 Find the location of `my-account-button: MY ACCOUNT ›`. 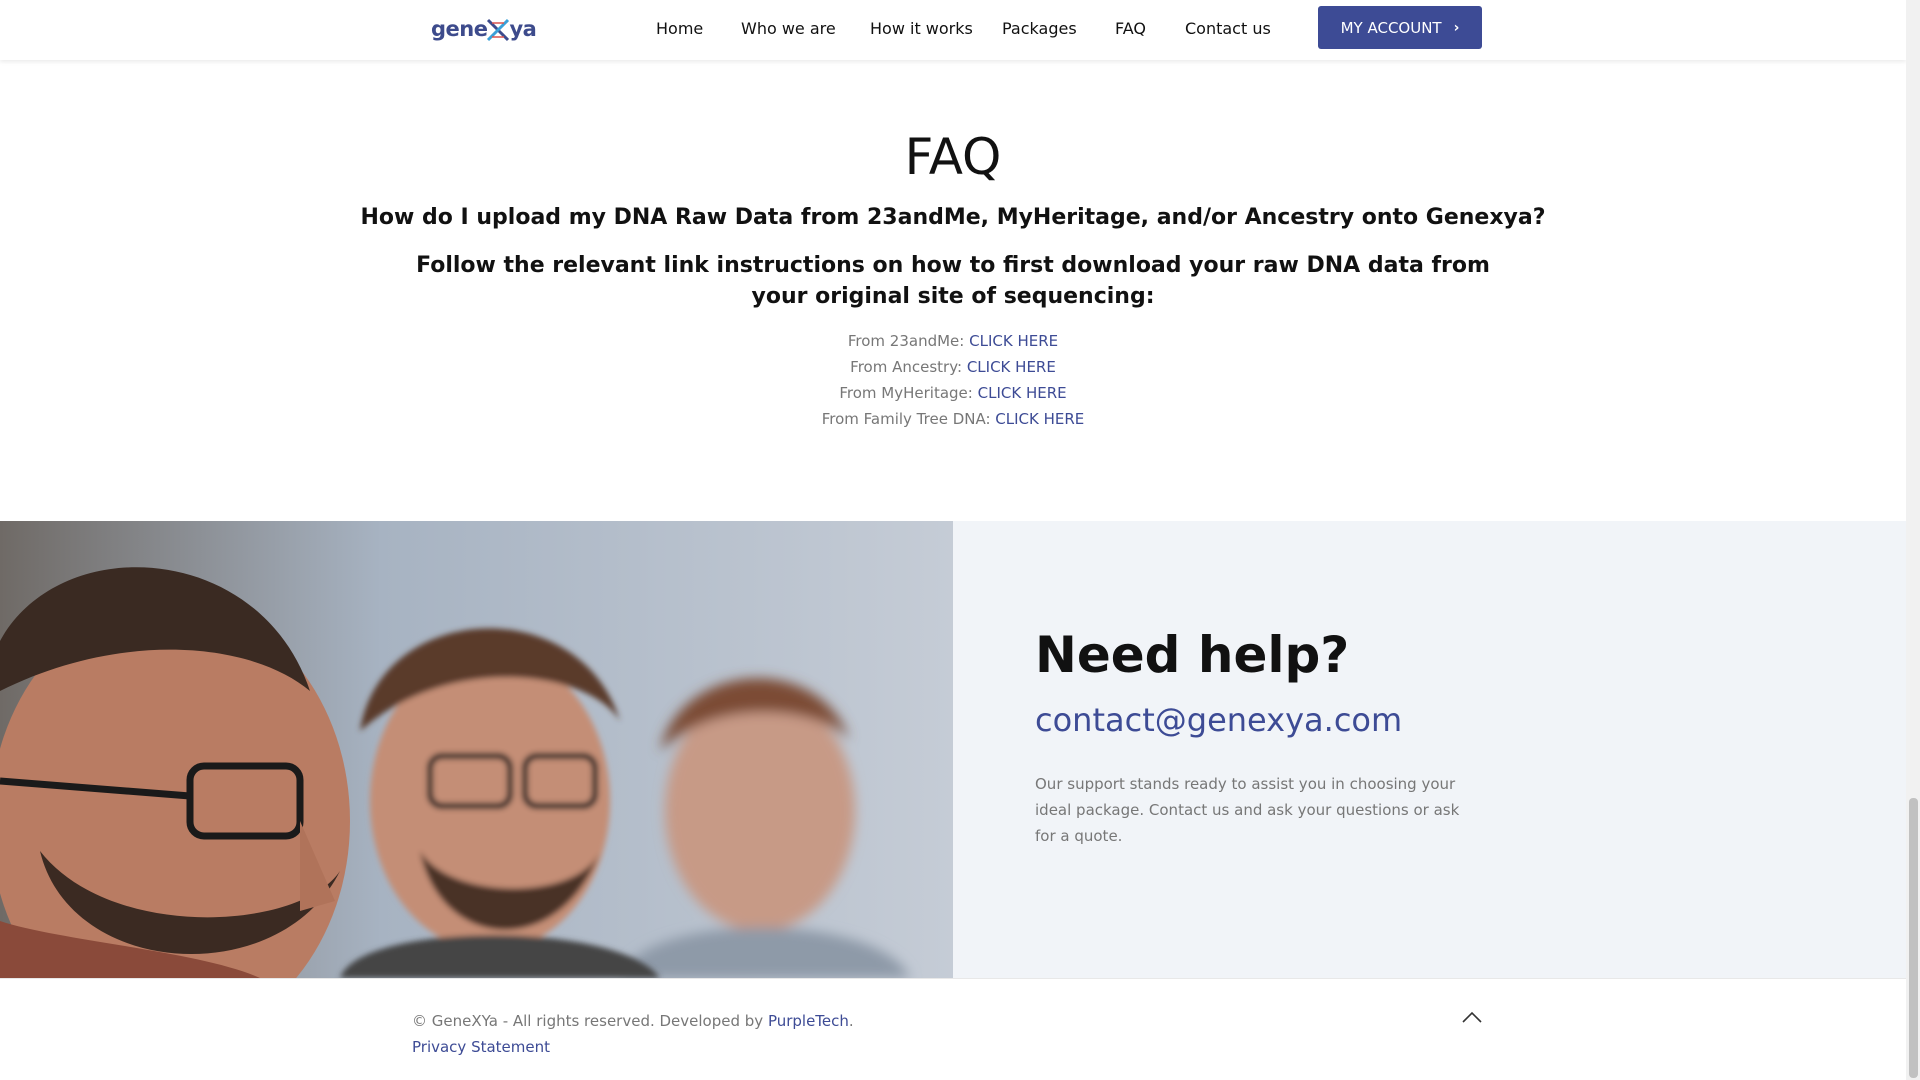

my-account-button: MY ACCOUNT › is located at coordinates (1400, 27).